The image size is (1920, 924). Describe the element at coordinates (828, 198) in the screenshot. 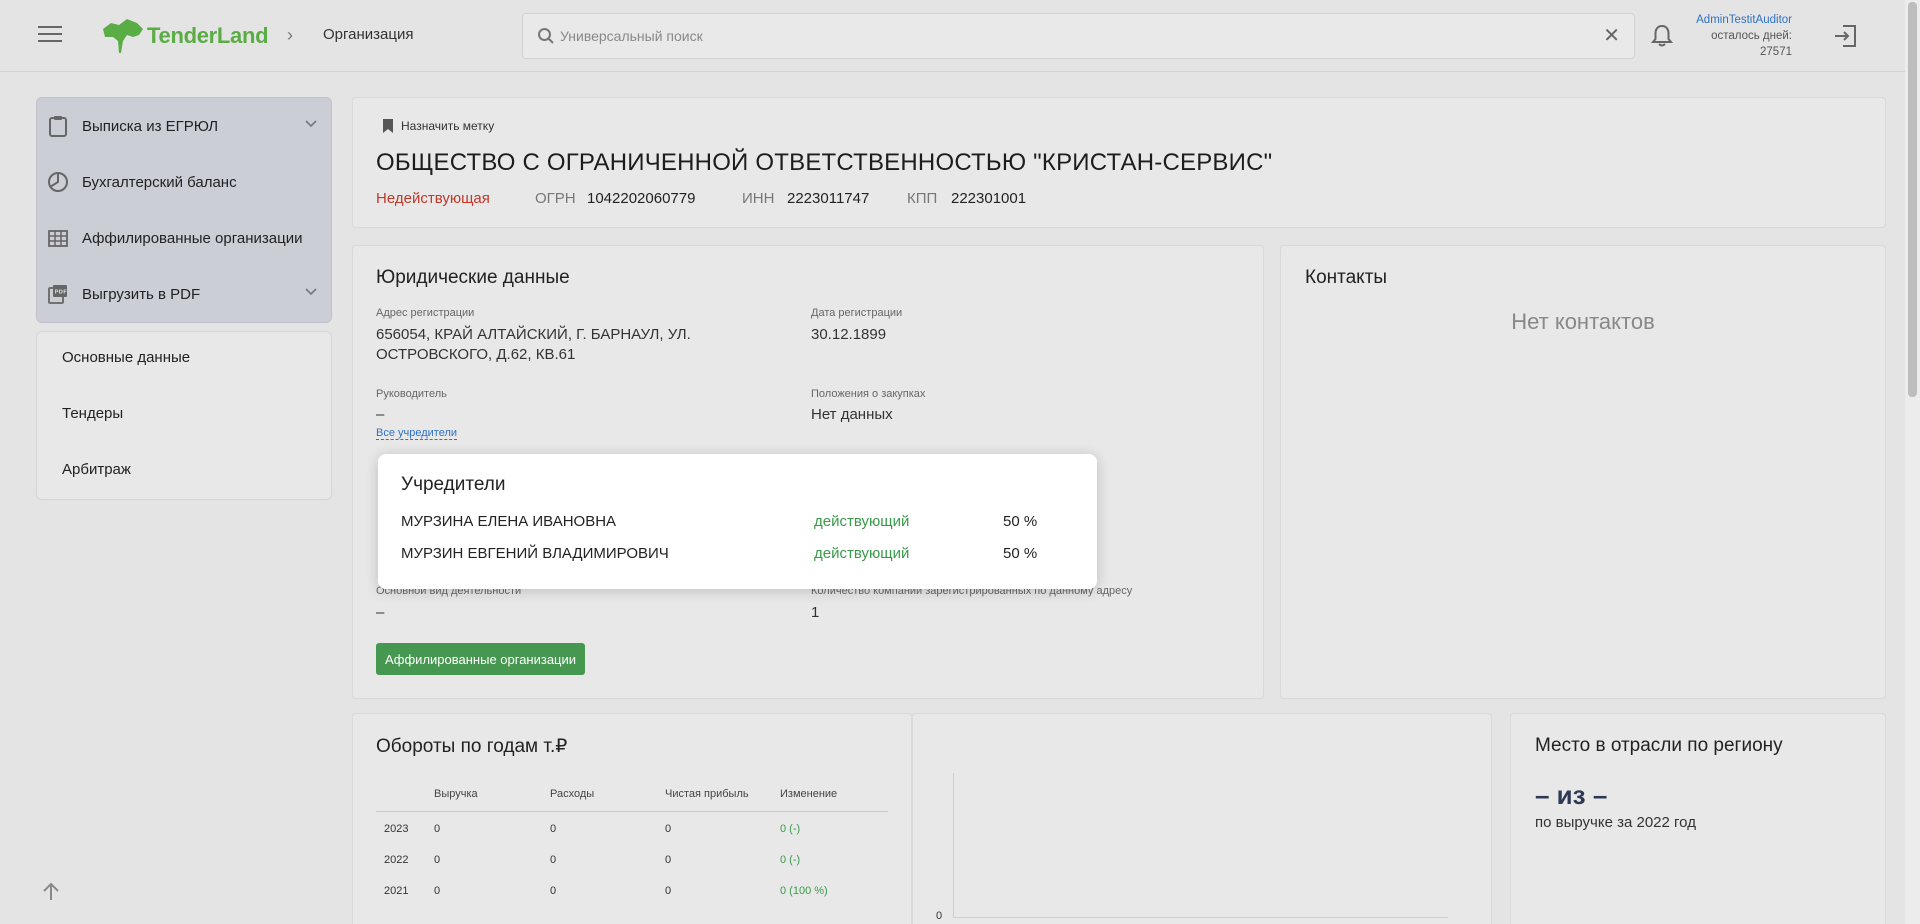

I see `inn-value: 2223011747` at that location.